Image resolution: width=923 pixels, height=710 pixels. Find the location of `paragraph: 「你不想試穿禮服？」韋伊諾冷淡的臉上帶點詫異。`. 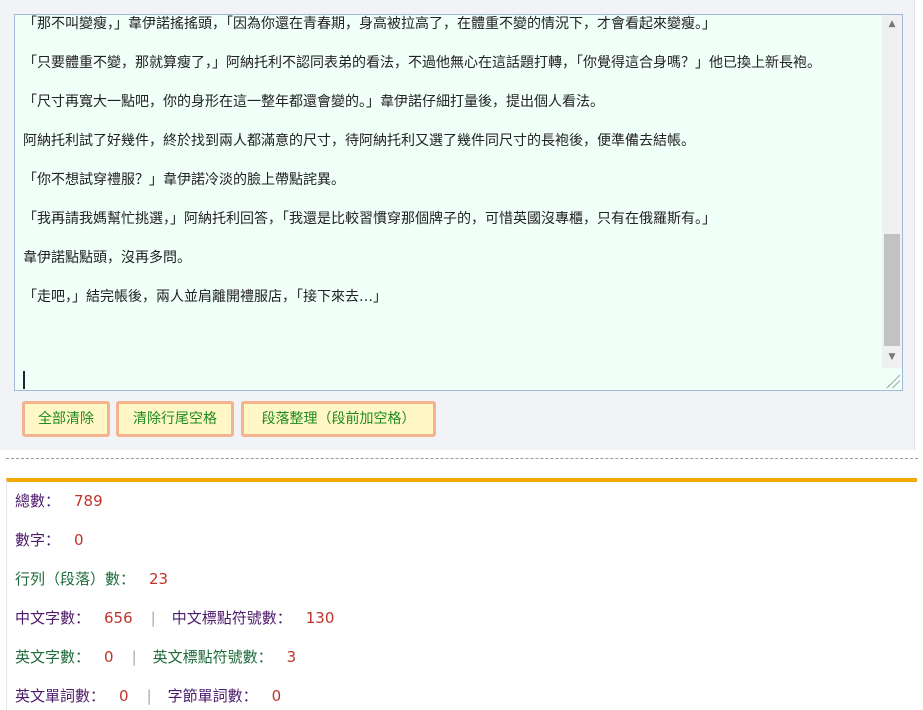

paragraph: 「你不想試穿禮服？」韋伊諾冷淡的臉上帶點詫異。 is located at coordinates (184, 180).